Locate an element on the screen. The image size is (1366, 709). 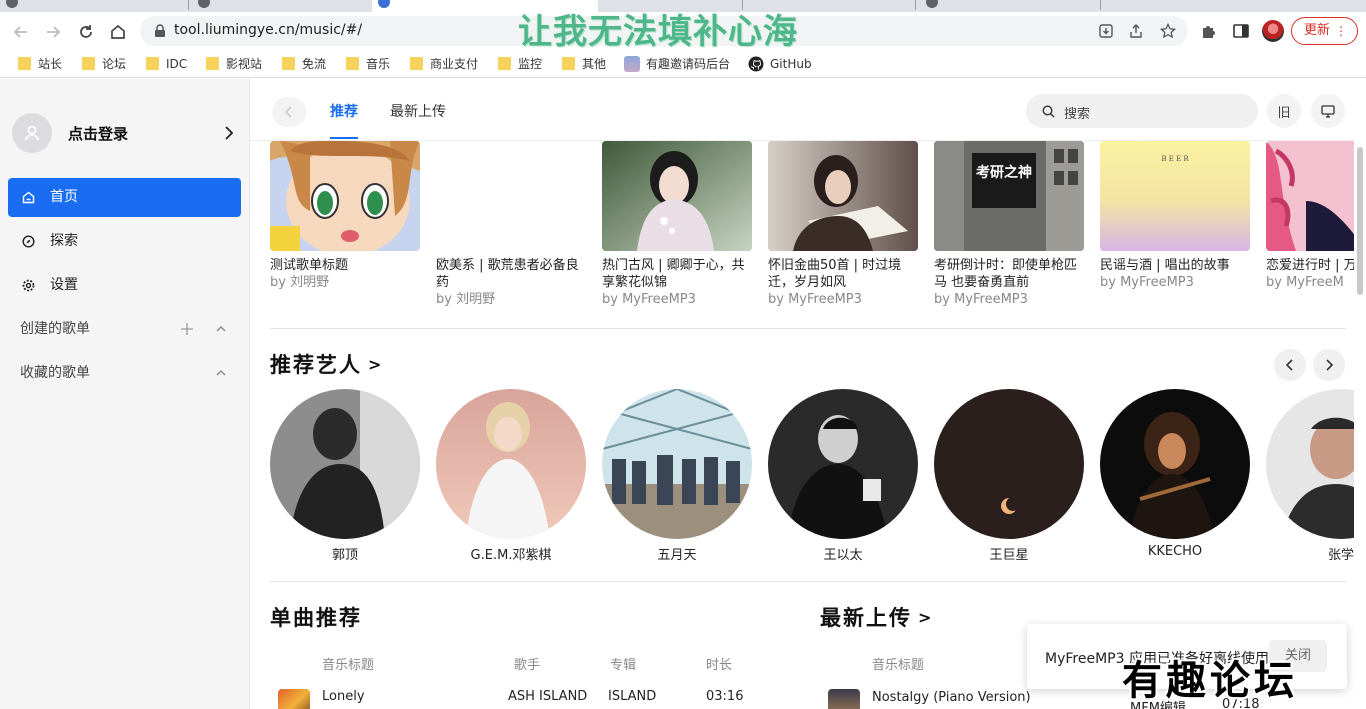
artist-card: 王以太 is located at coordinates (843, 476).